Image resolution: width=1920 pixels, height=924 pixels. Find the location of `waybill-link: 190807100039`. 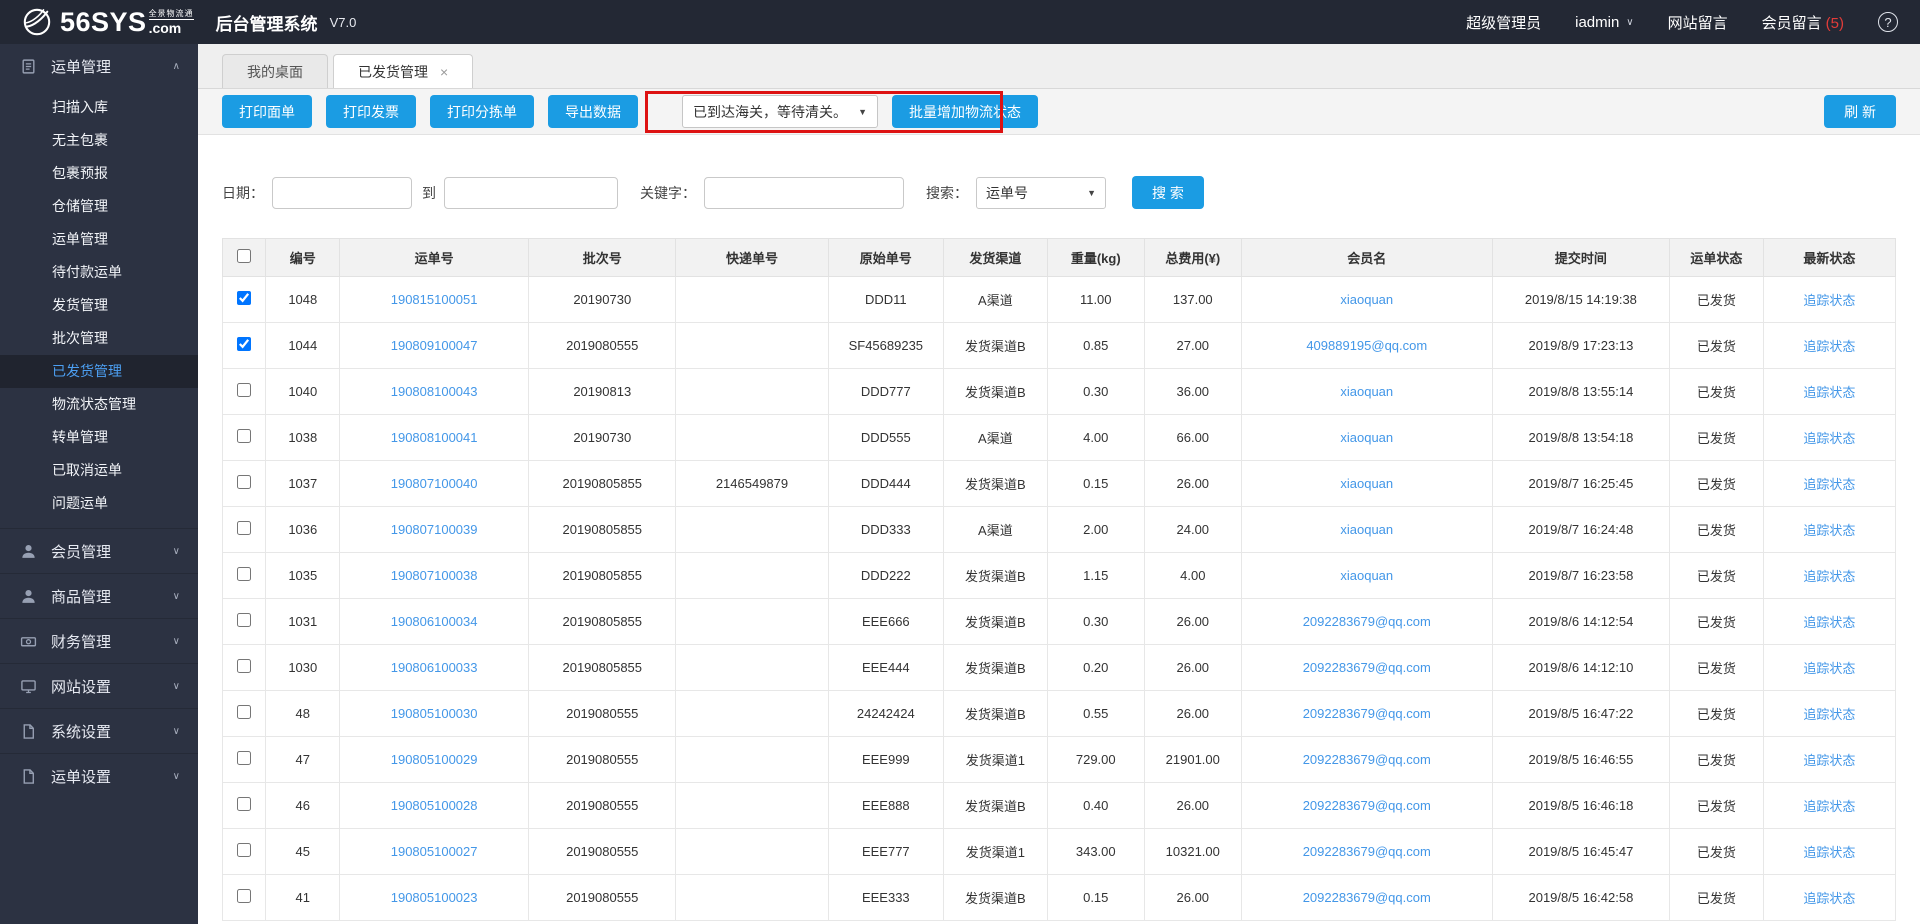

waybill-link: 190807100039 is located at coordinates (434, 529).